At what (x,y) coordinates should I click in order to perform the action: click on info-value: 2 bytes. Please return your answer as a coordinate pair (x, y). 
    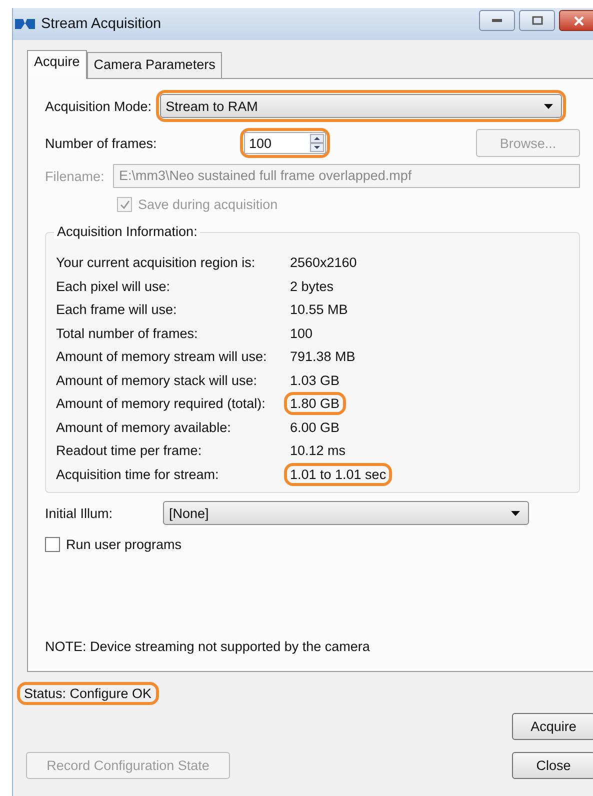
    Looking at the image, I should click on (312, 286).